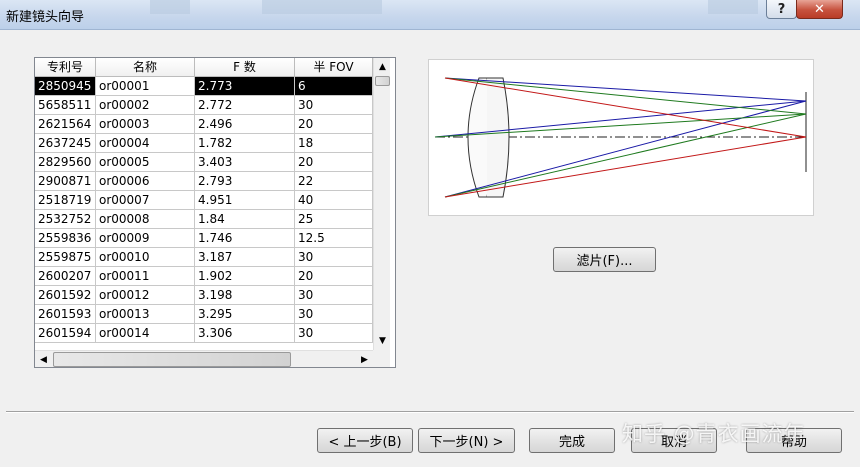 The image size is (860, 467). What do you see at coordinates (245, 124) in the screenshot?
I see `cell-f-number: 2.496` at bounding box center [245, 124].